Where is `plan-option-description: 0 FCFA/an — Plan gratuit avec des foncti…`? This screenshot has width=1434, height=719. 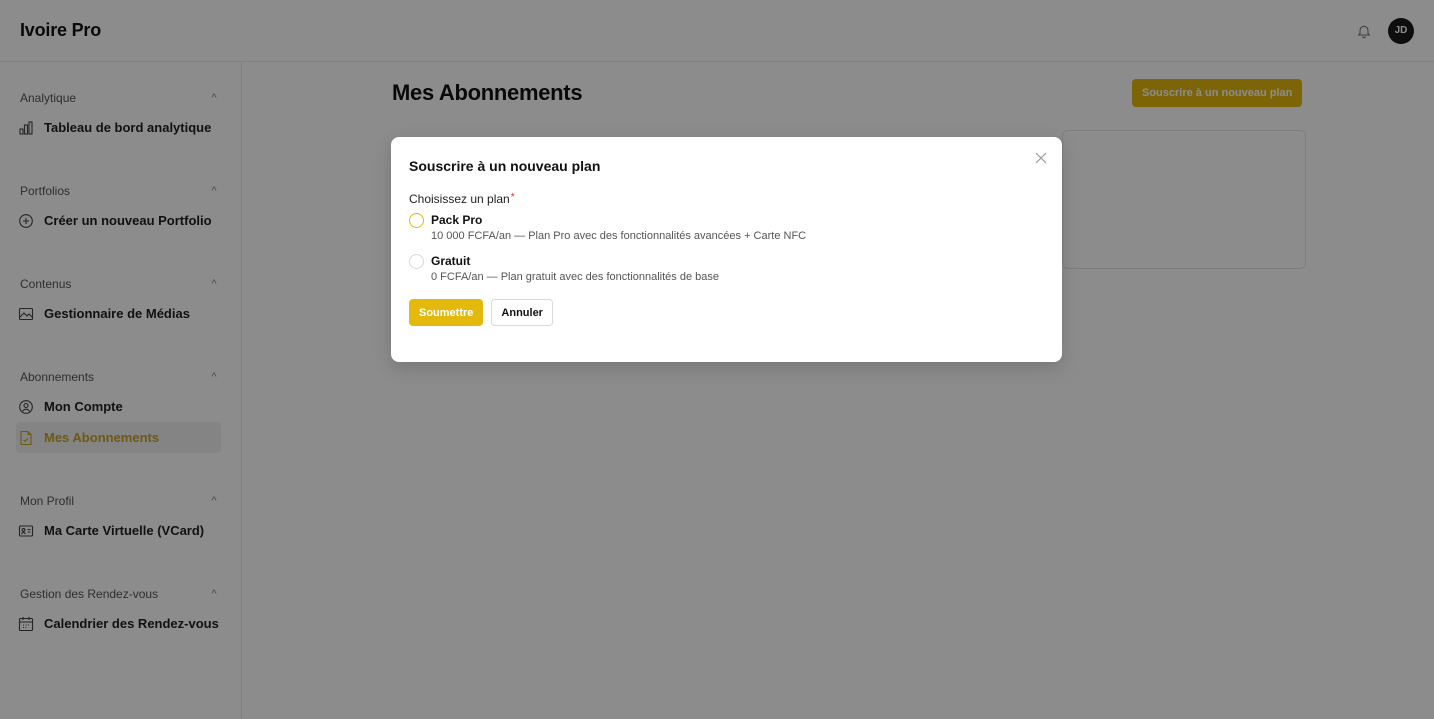
plan-option-description: 0 FCFA/an — Plan gratuit avec des foncti… is located at coordinates (575, 277).